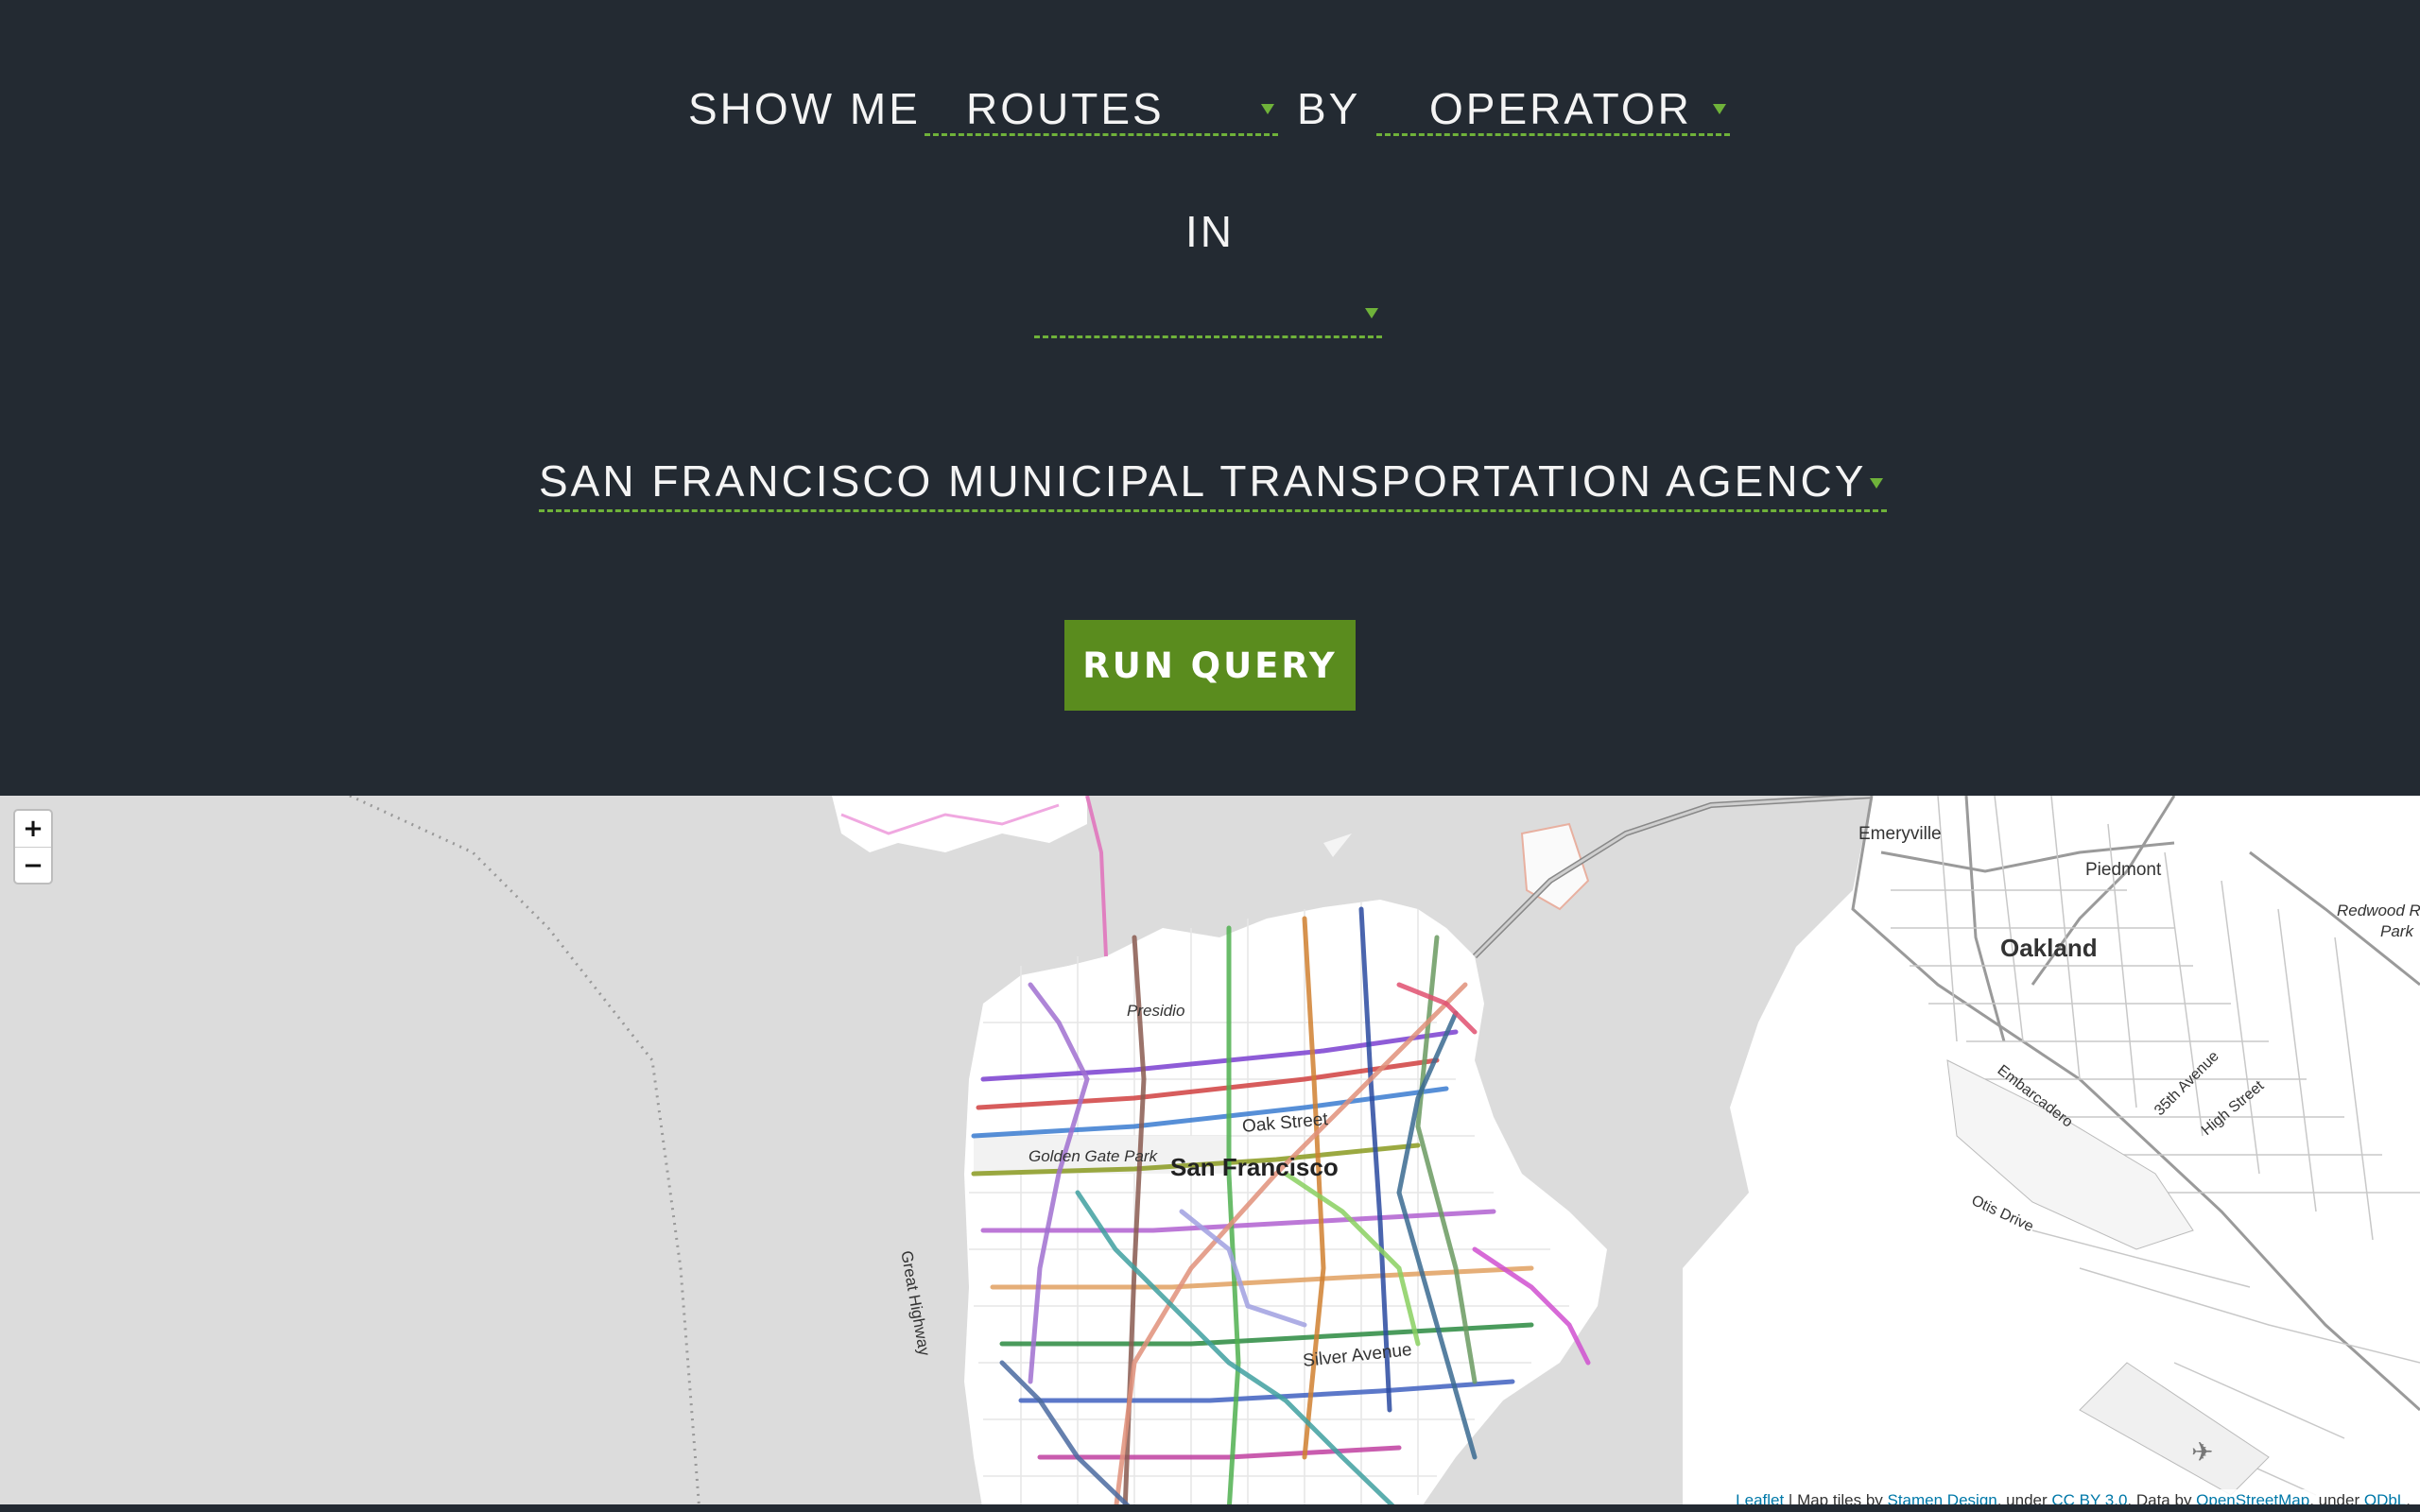 The width and height of the screenshot is (2420, 1512). What do you see at coordinates (1093, 1156) in the screenshot?
I see `map-label-golden-gate-park: Golden Gate Park` at bounding box center [1093, 1156].